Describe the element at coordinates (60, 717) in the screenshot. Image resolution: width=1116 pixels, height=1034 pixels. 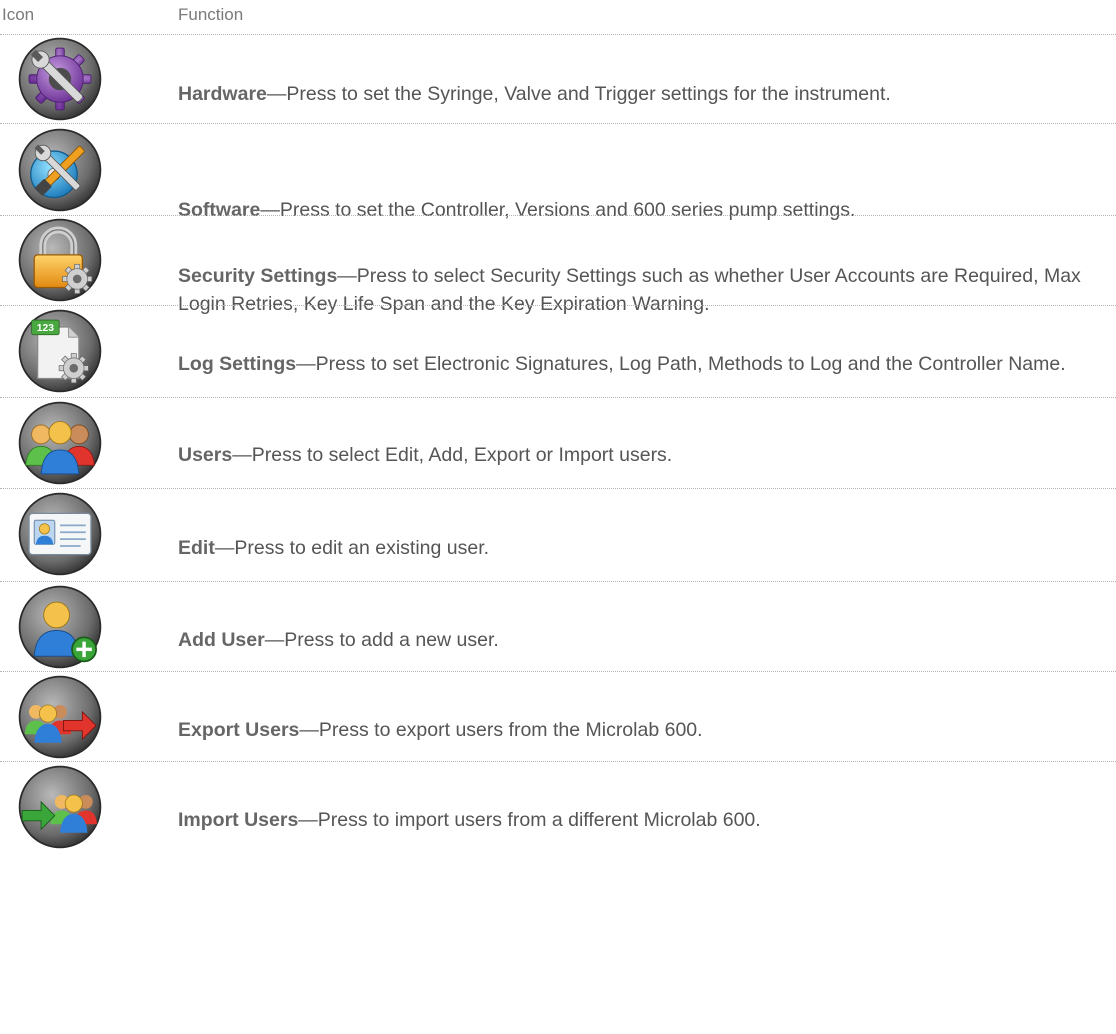
I see `export-users-icon` at that location.